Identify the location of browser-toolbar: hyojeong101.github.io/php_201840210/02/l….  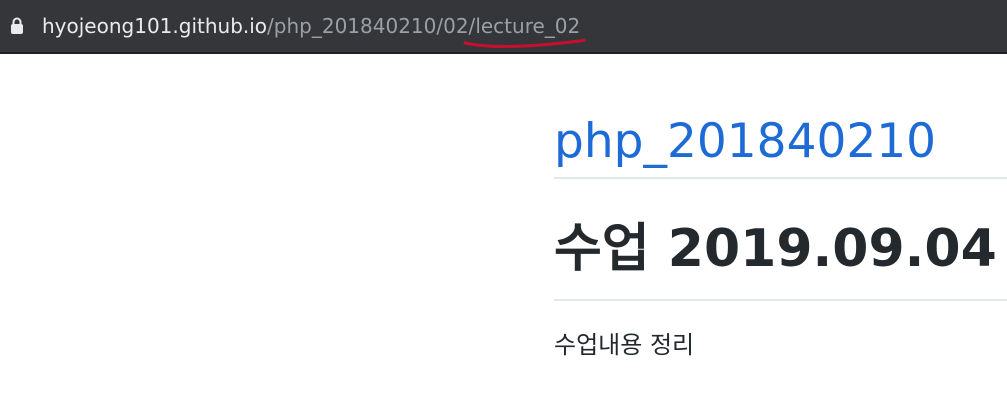
(503, 27).